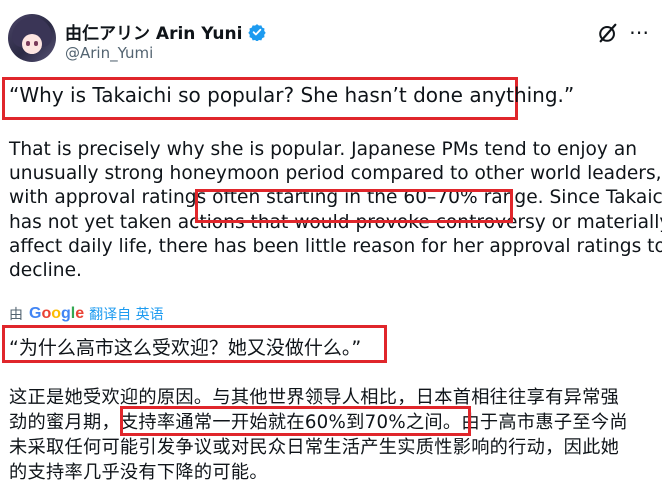  What do you see at coordinates (86, 314) in the screenshot?
I see `translated-by-row: 由 Google 翻译自 英语` at bounding box center [86, 314].